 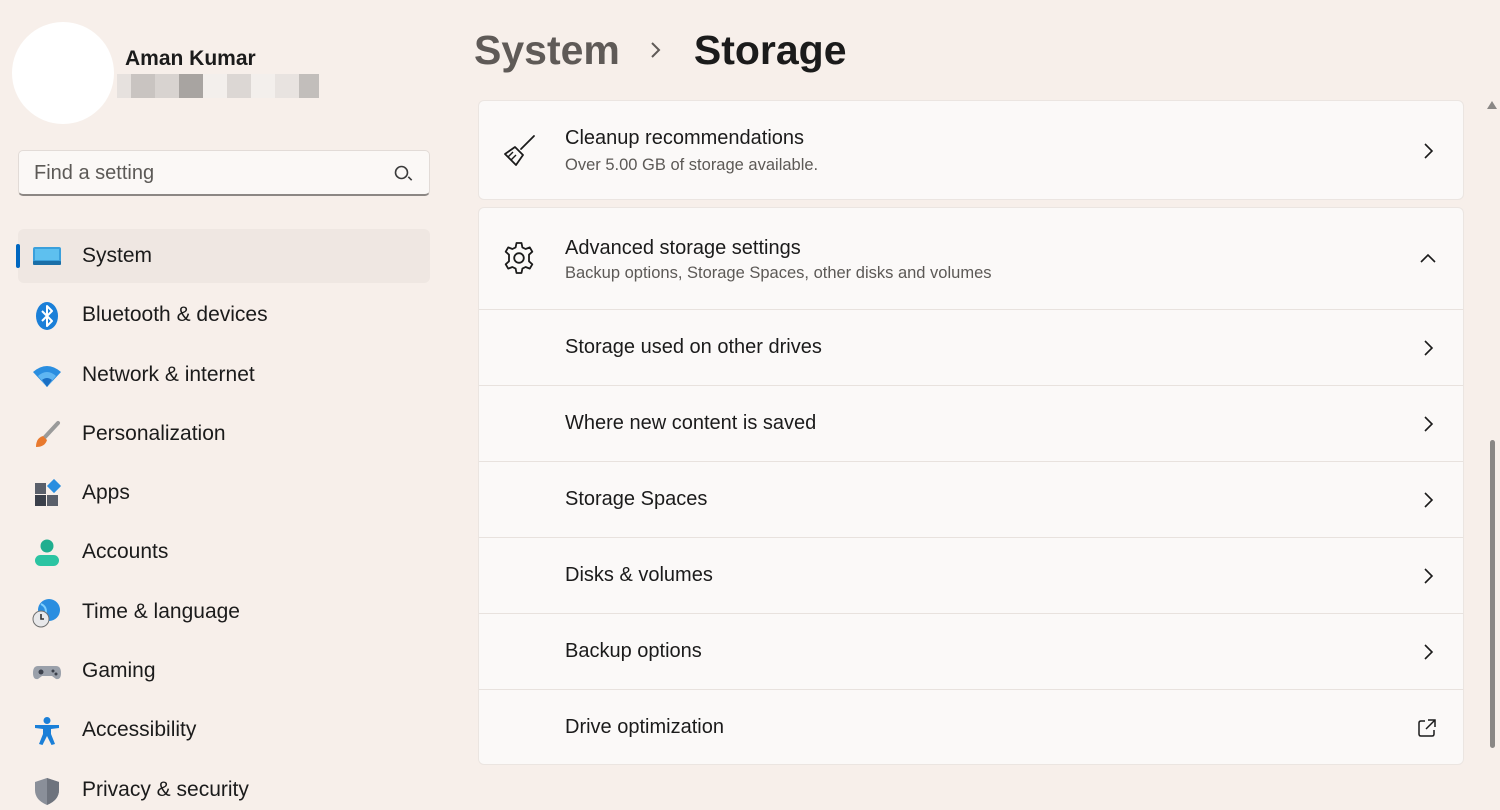 What do you see at coordinates (139, 730) in the screenshot?
I see `nav-label: Accessibility` at bounding box center [139, 730].